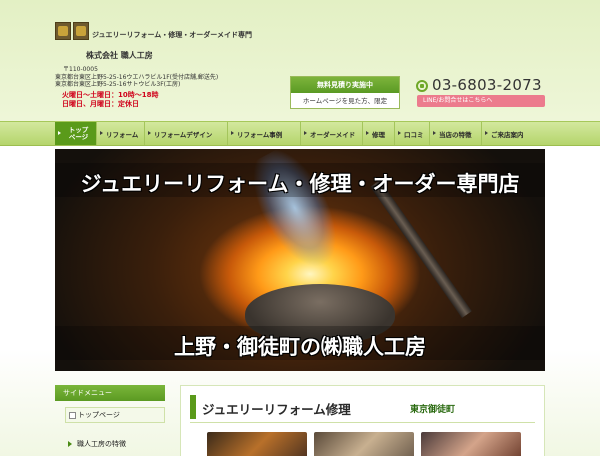 The height and width of the screenshot is (456, 600). I want to click on nav-item-features: 当店の特徴, so click(456, 133).